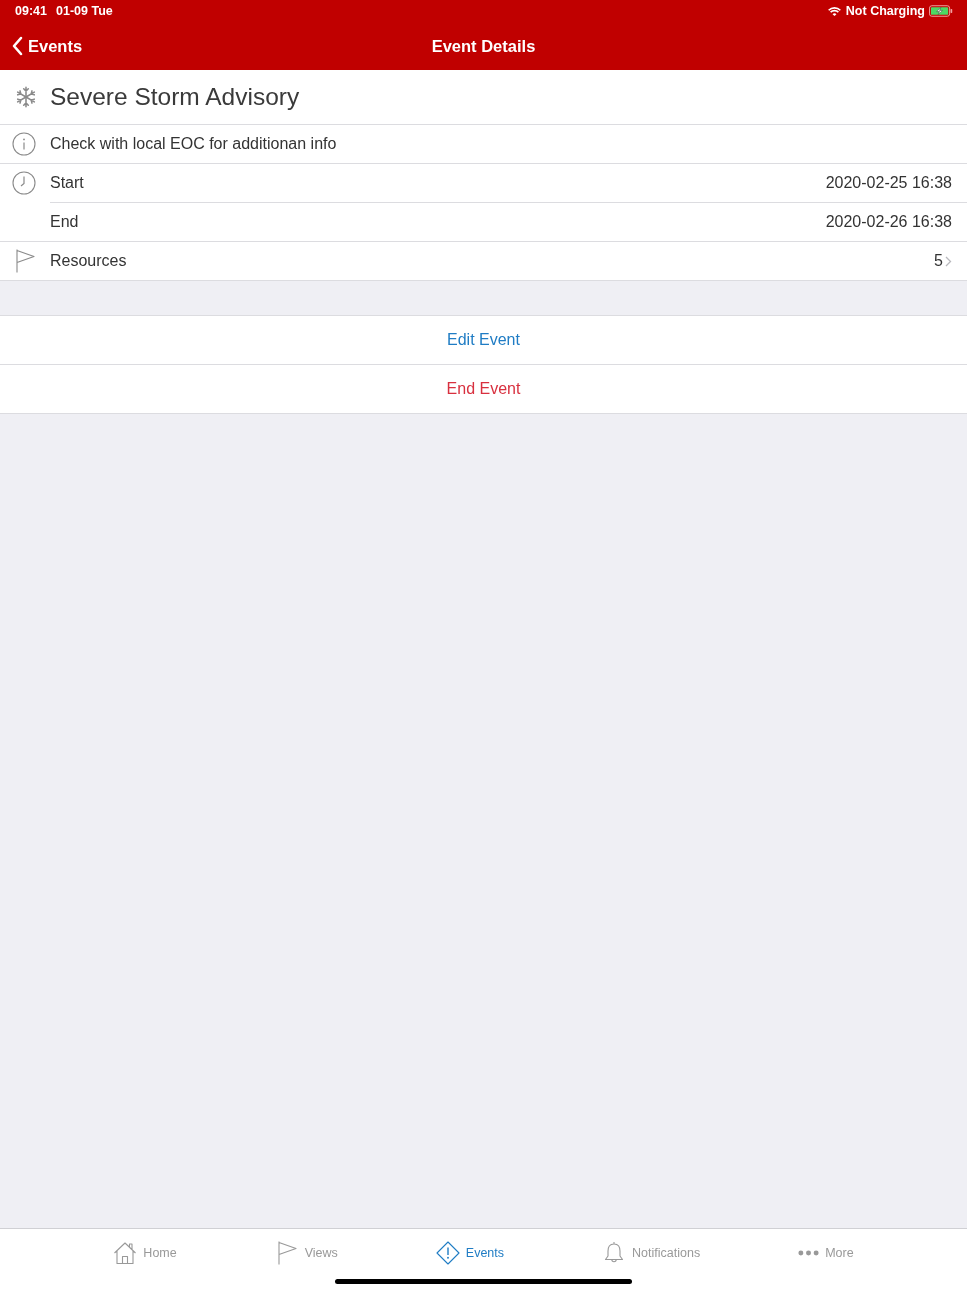  What do you see at coordinates (809, 1253) in the screenshot?
I see `more-icon` at bounding box center [809, 1253].